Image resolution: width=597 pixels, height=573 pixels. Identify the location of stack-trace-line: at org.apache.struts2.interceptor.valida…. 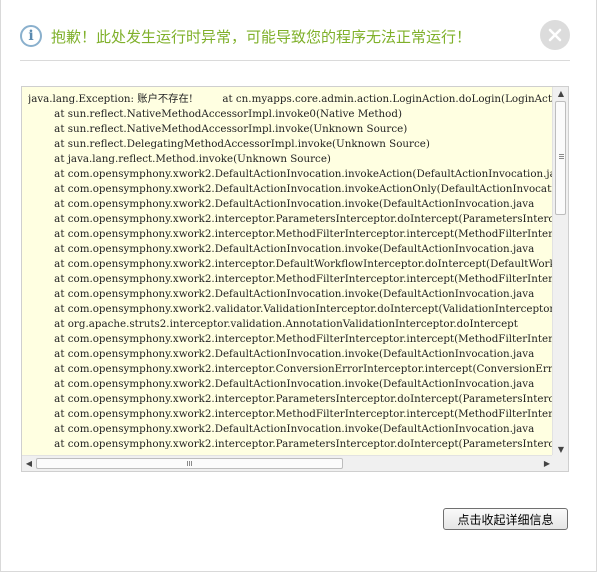
(286, 324).